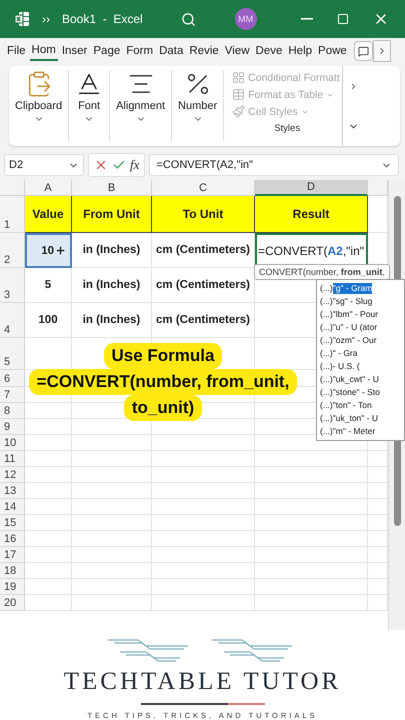  What do you see at coordinates (12, 395) in the screenshot?
I see `row-header: 7` at bounding box center [12, 395].